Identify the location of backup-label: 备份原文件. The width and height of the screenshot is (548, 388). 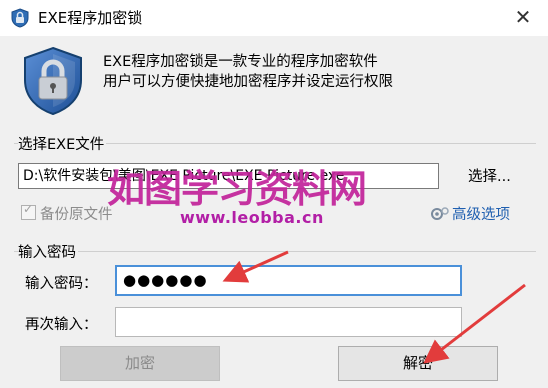
(76, 215).